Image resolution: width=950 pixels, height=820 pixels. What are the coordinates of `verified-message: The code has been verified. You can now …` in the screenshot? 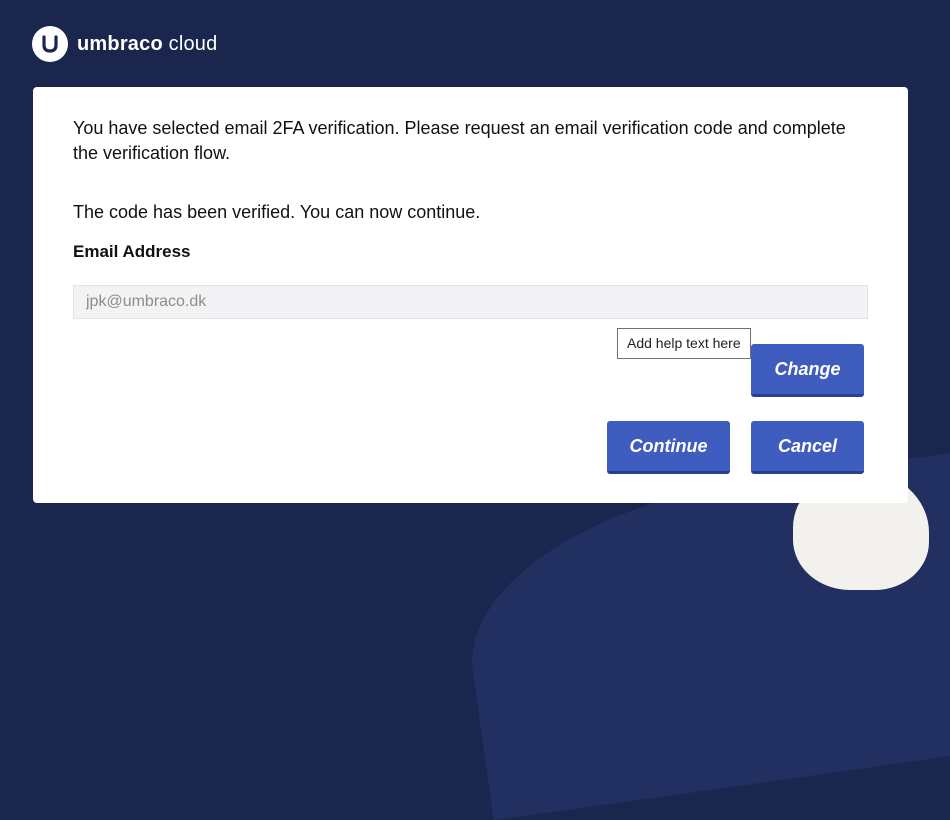 It's located at (277, 212).